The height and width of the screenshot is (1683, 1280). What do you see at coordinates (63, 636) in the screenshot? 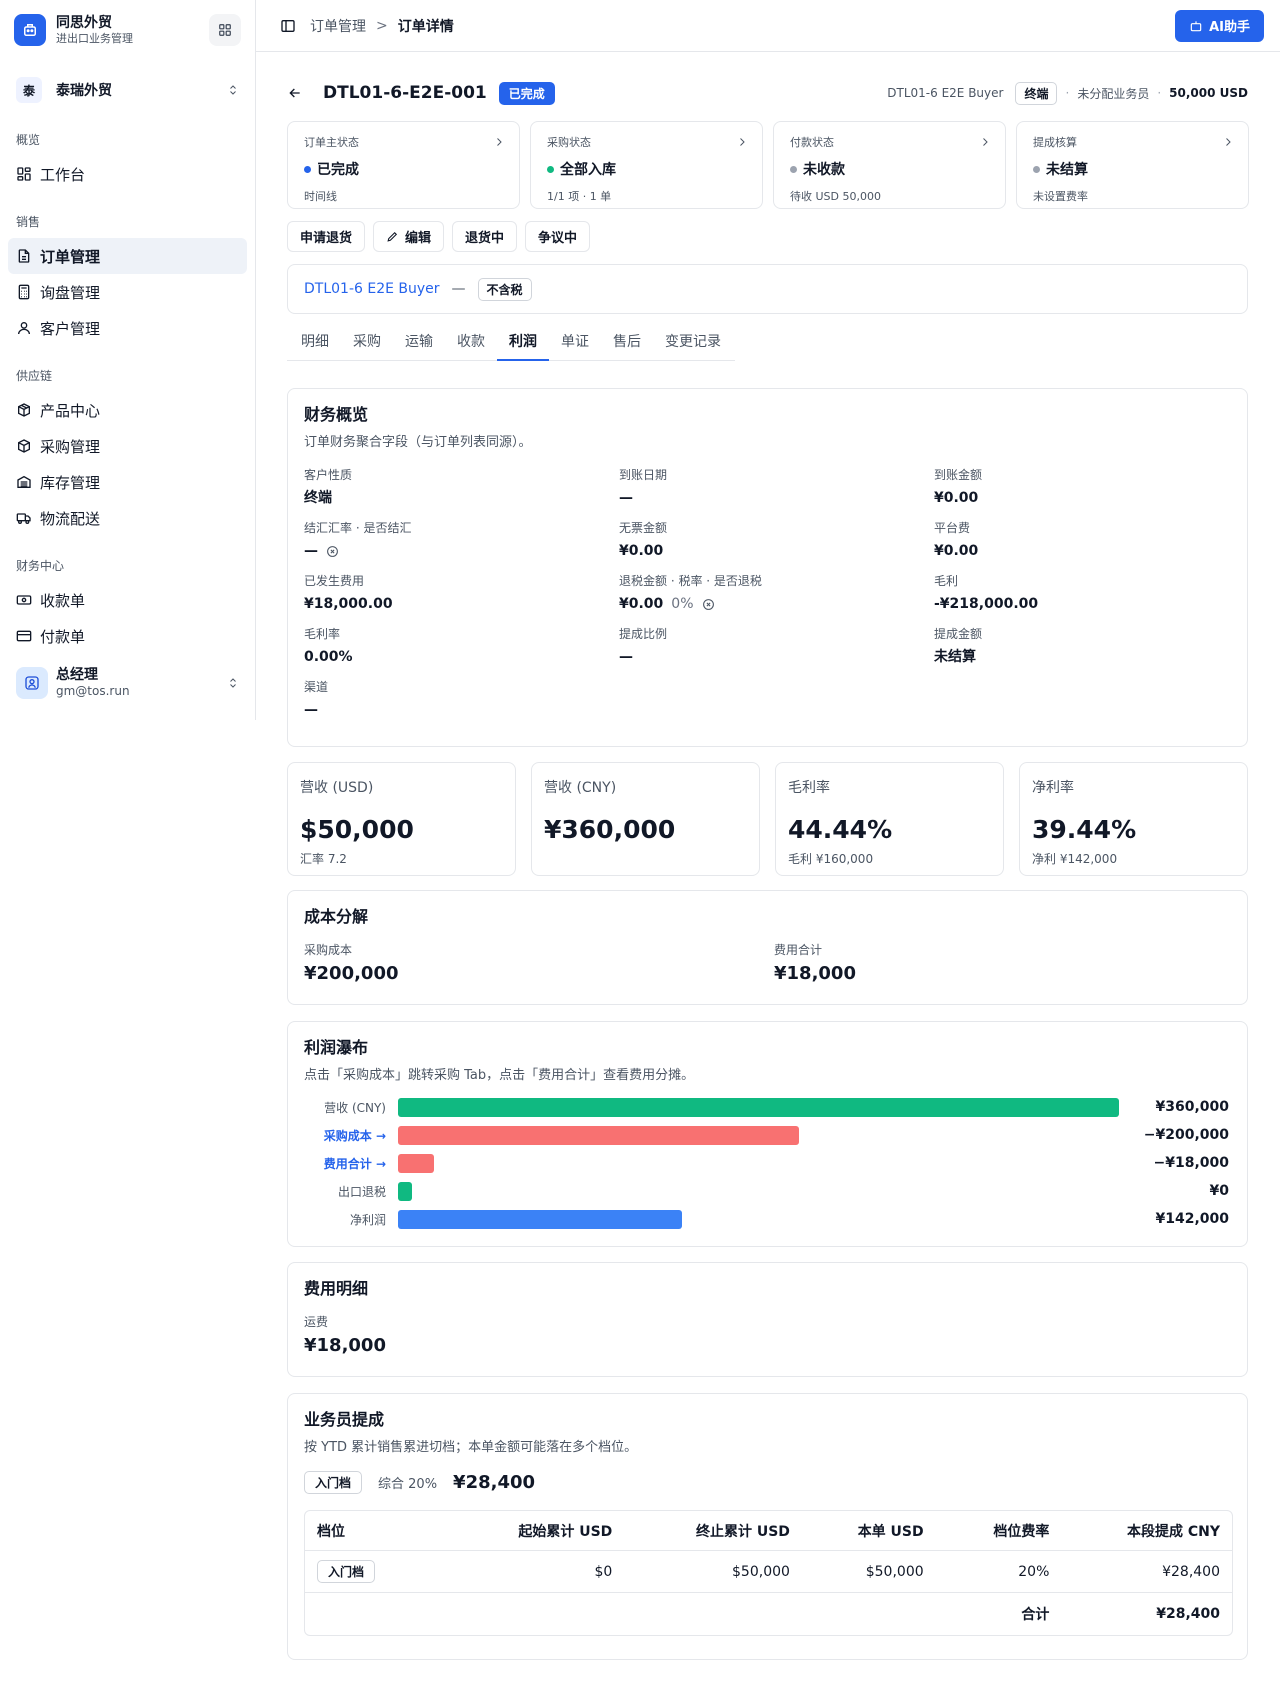
I see `sidebar-item-label: 付款单` at bounding box center [63, 636].